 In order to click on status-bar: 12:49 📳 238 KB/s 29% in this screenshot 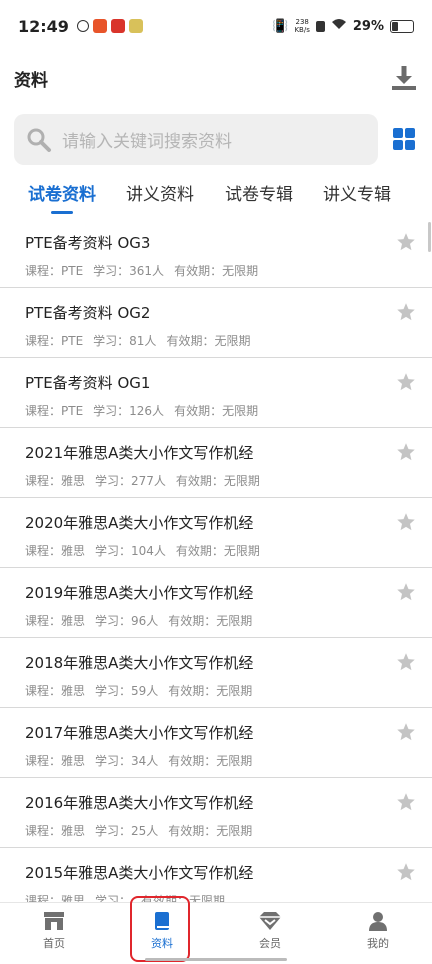, I will do `click(216, 26)`.